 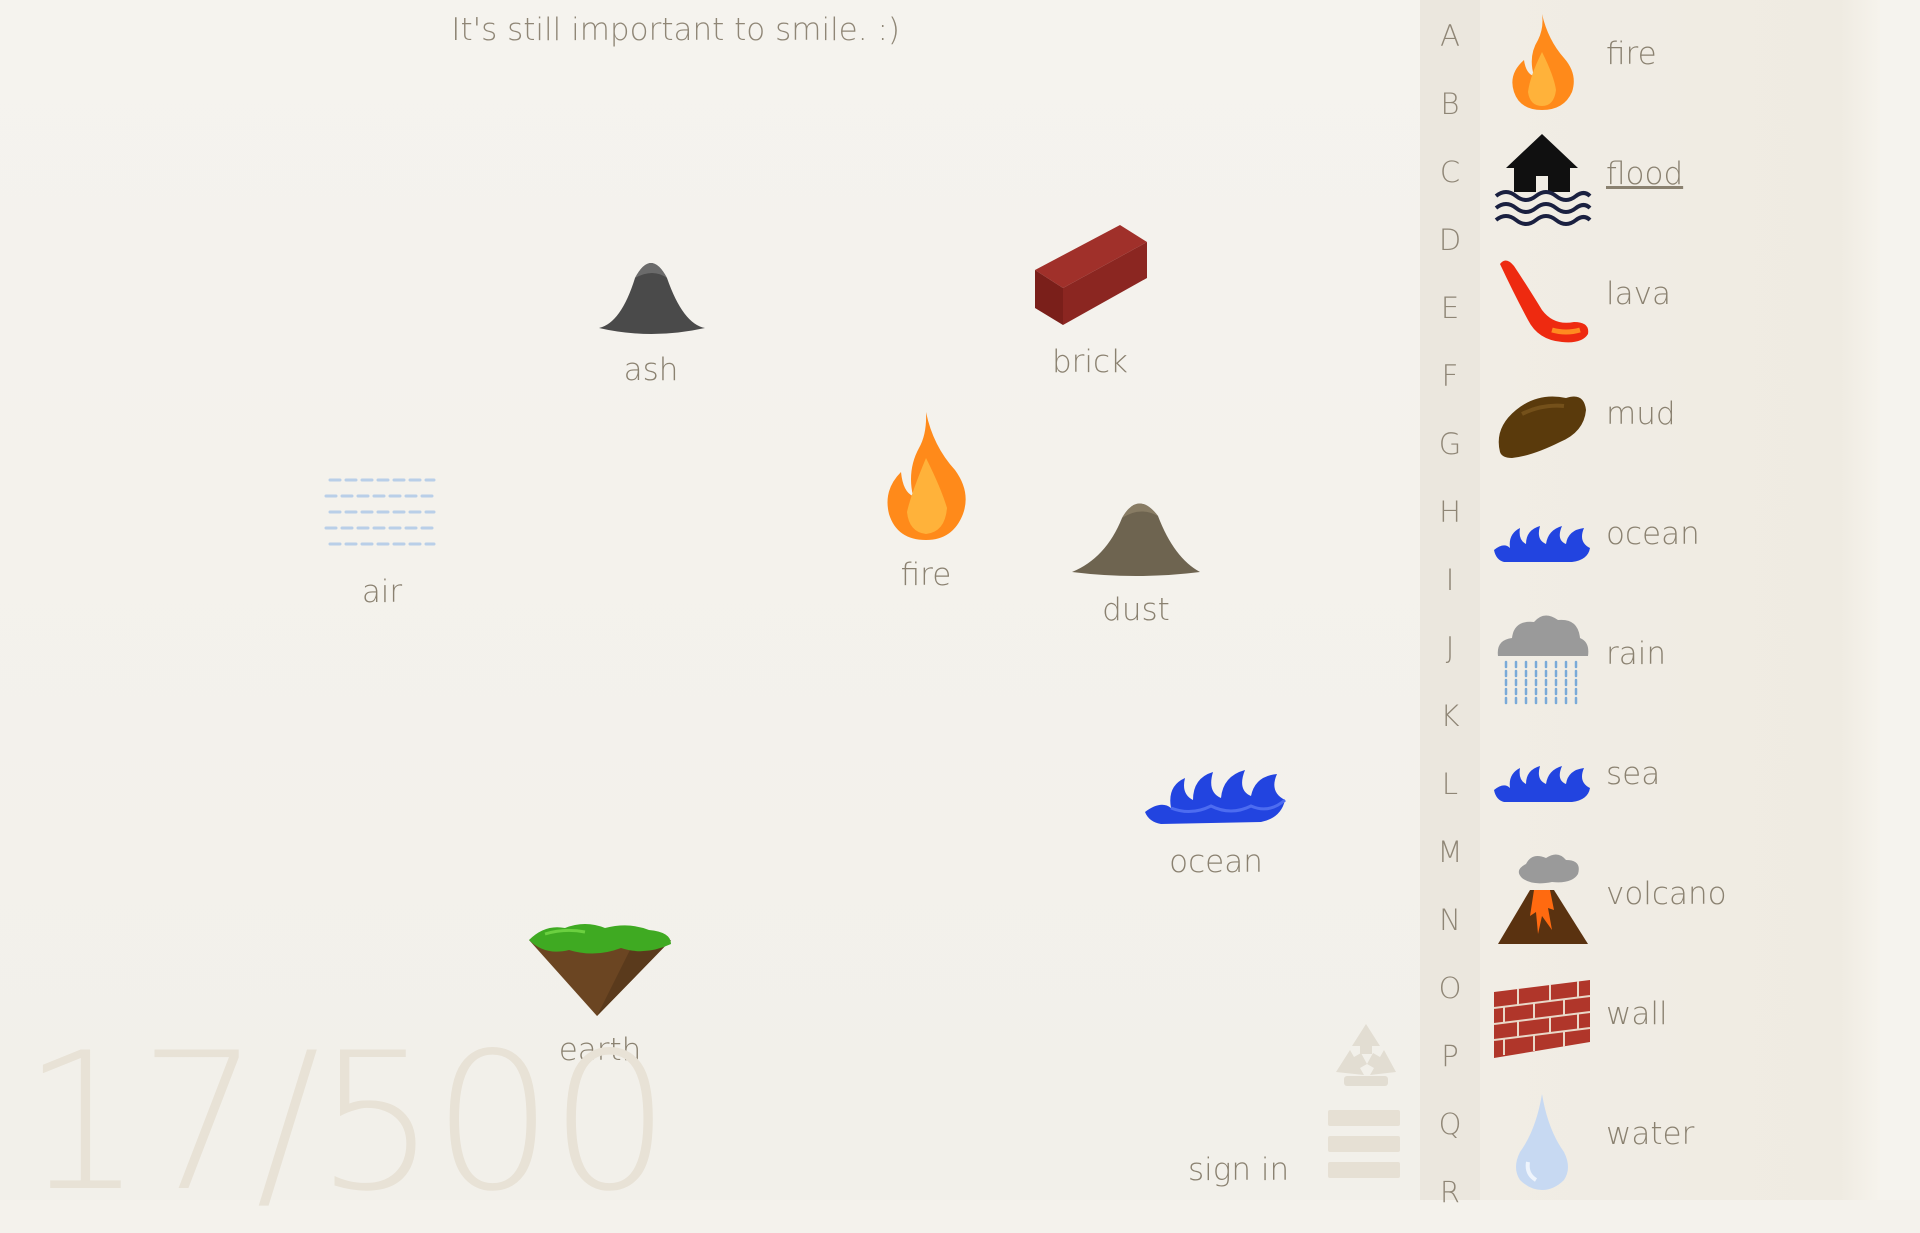 I want to click on list-item-label: volcano, so click(x=1666, y=894).